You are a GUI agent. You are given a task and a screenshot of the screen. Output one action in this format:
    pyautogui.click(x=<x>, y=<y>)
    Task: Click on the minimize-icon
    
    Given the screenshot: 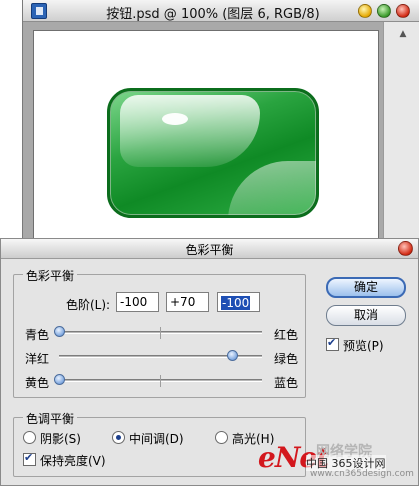 What is the action you would take?
    pyautogui.click(x=365, y=11)
    